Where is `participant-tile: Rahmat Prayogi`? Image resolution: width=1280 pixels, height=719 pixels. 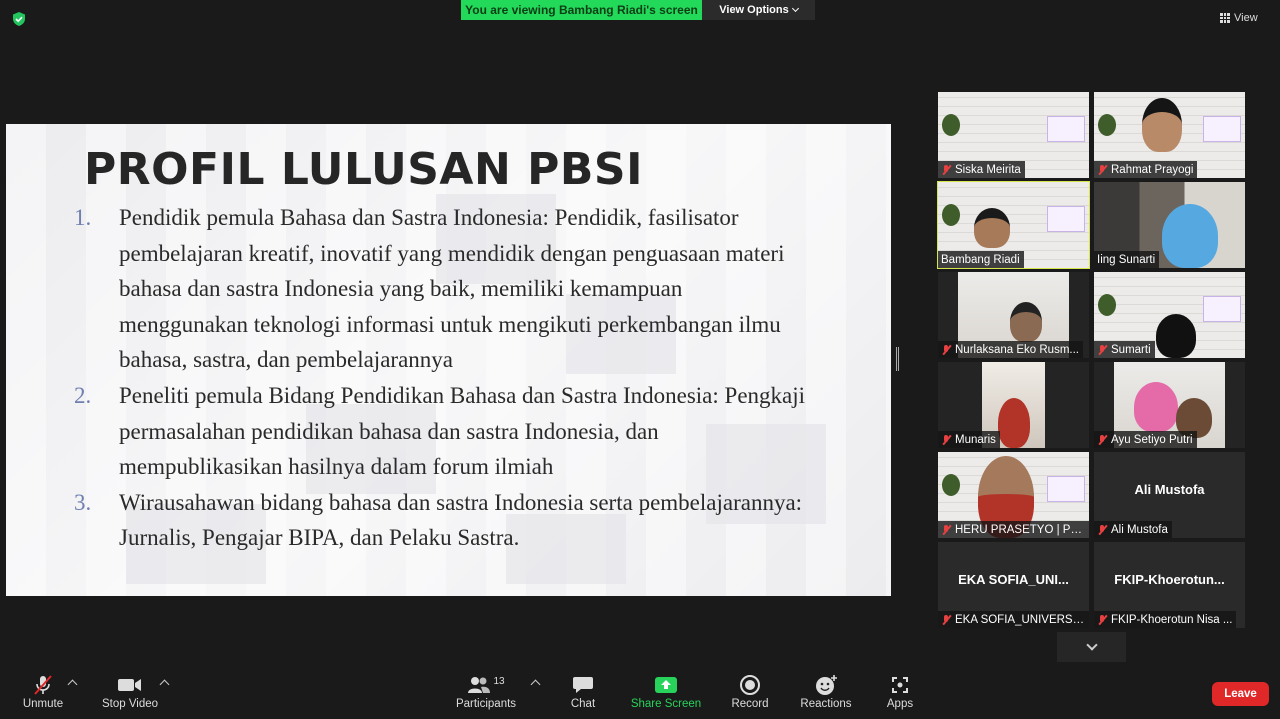
participant-tile: Rahmat Prayogi is located at coordinates (1169, 135).